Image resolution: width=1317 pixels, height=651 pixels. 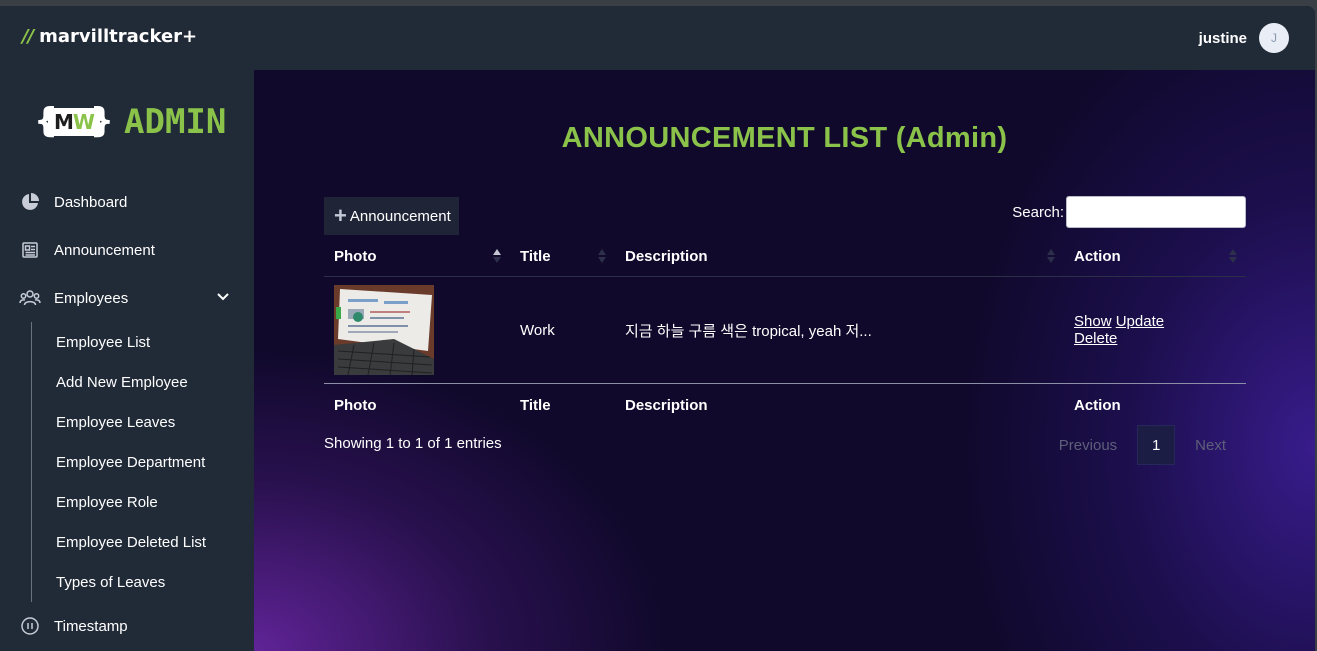 What do you see at coordinates (1095, 338) in the screenshot?
I see `delete-link: Delete` at bounding box center [1095, 338].